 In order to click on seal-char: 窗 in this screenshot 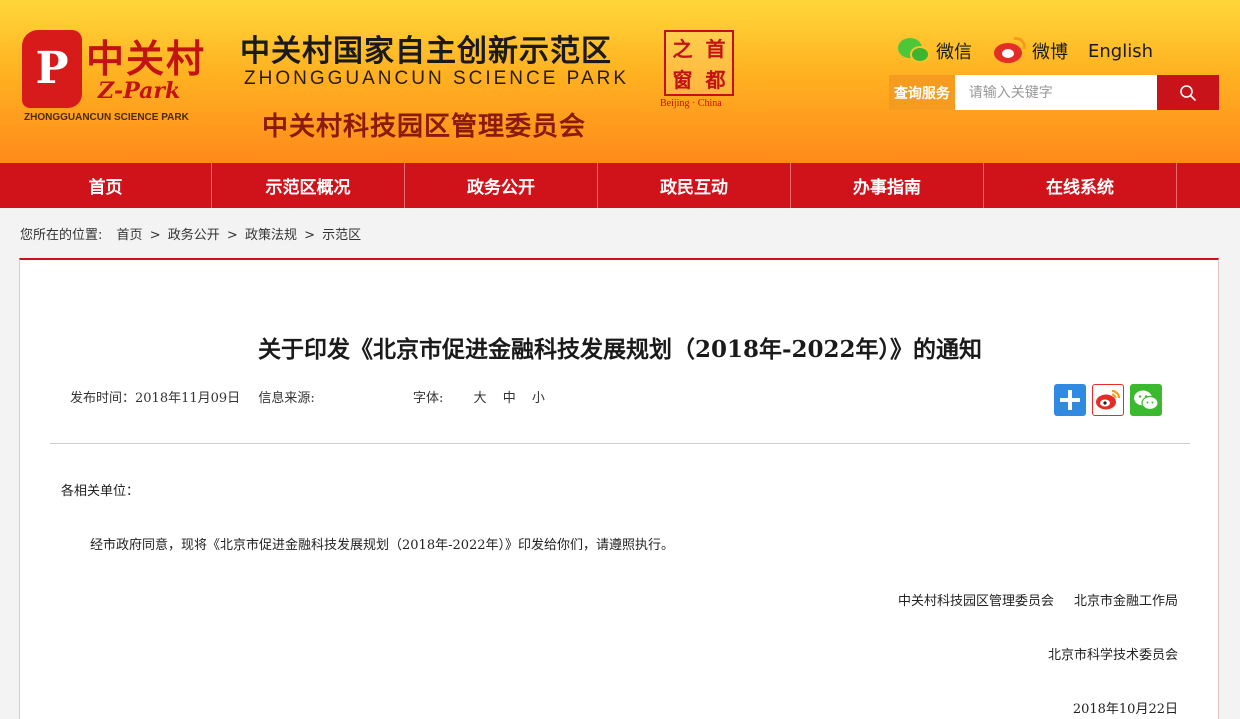, I will do `click(682, 80)`.